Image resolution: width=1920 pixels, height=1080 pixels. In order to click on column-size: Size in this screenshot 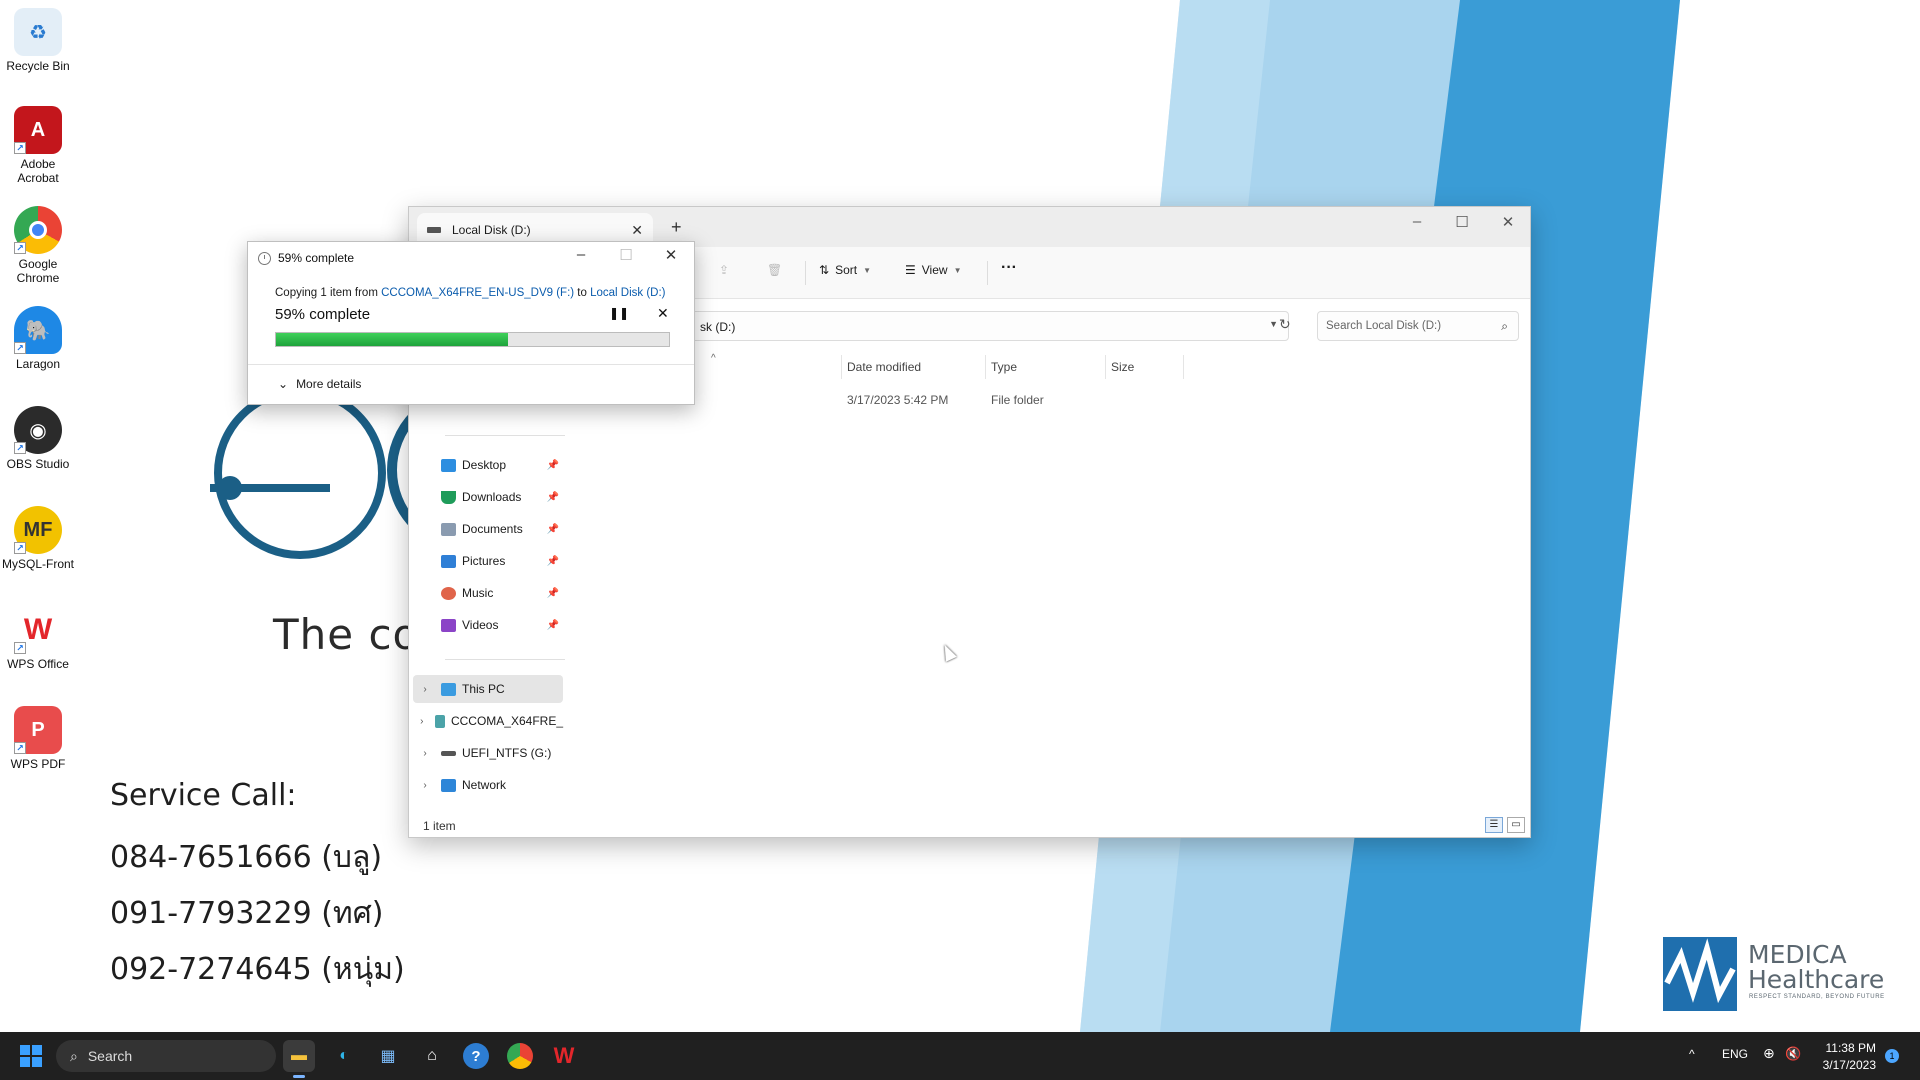, I will do `click(1122, 367)`.